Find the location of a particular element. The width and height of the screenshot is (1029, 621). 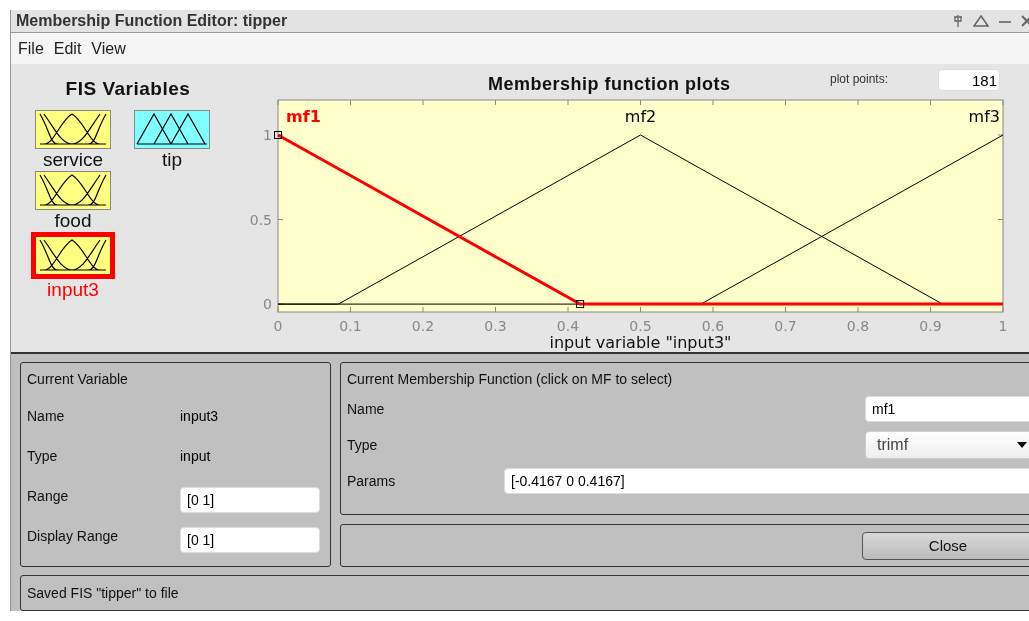

tick-label: 0.1 is located at coordinates (350, 326).